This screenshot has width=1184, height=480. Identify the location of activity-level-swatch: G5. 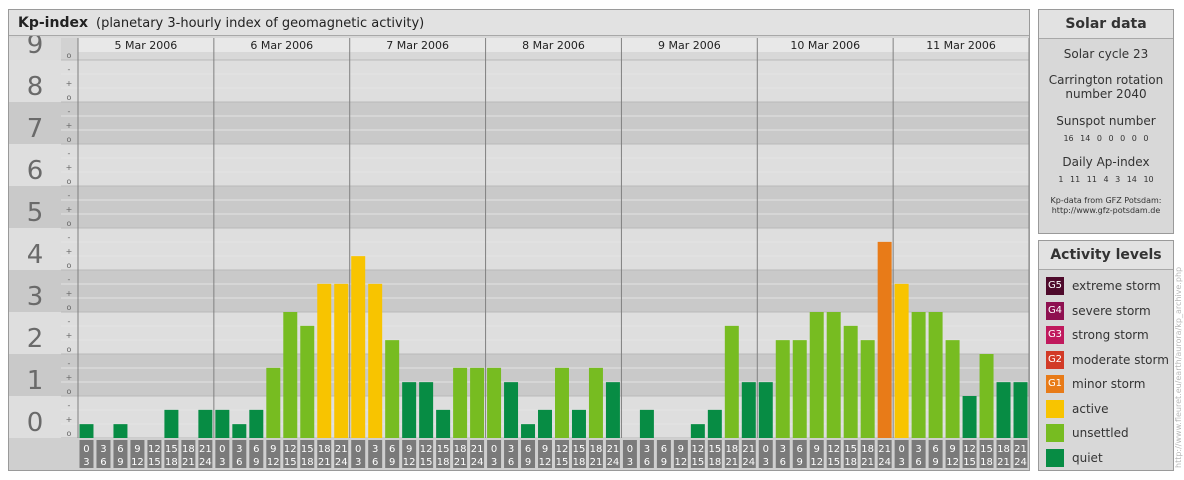
(1055, 286).